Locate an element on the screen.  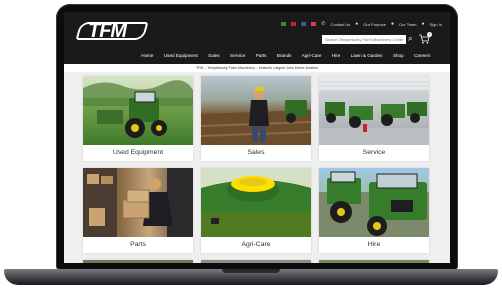
parts-boxes-photo is located at coordinates (138, 202).